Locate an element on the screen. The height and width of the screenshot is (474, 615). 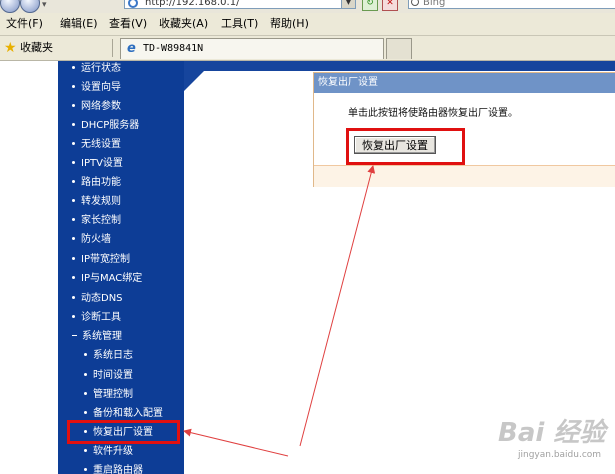
menu-bar: 文件(F) 编辑(E) 查看(V) 收藏夹(A) 工具(T) 帮助(H) is located at coordinates (307, 24).